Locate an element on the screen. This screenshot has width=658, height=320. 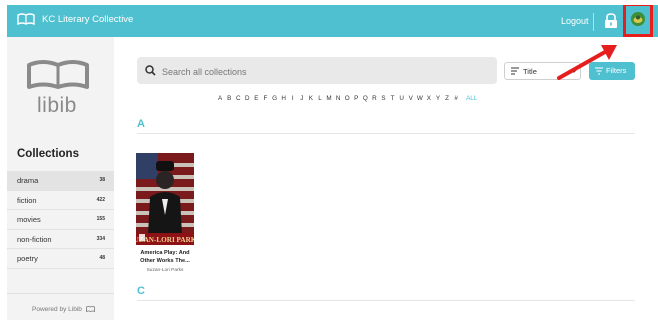
alphabet-letter-i: I is located at coordinates (293, 98).